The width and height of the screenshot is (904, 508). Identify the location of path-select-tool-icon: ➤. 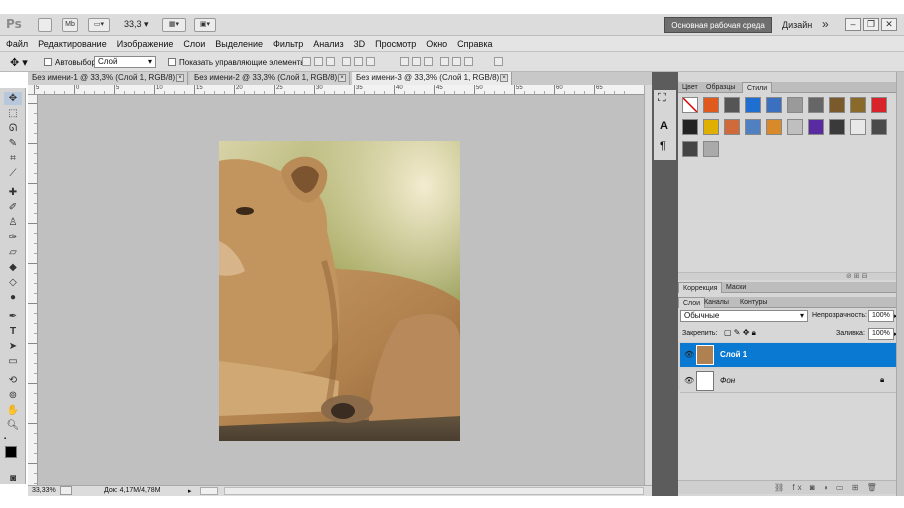
(13, 346).